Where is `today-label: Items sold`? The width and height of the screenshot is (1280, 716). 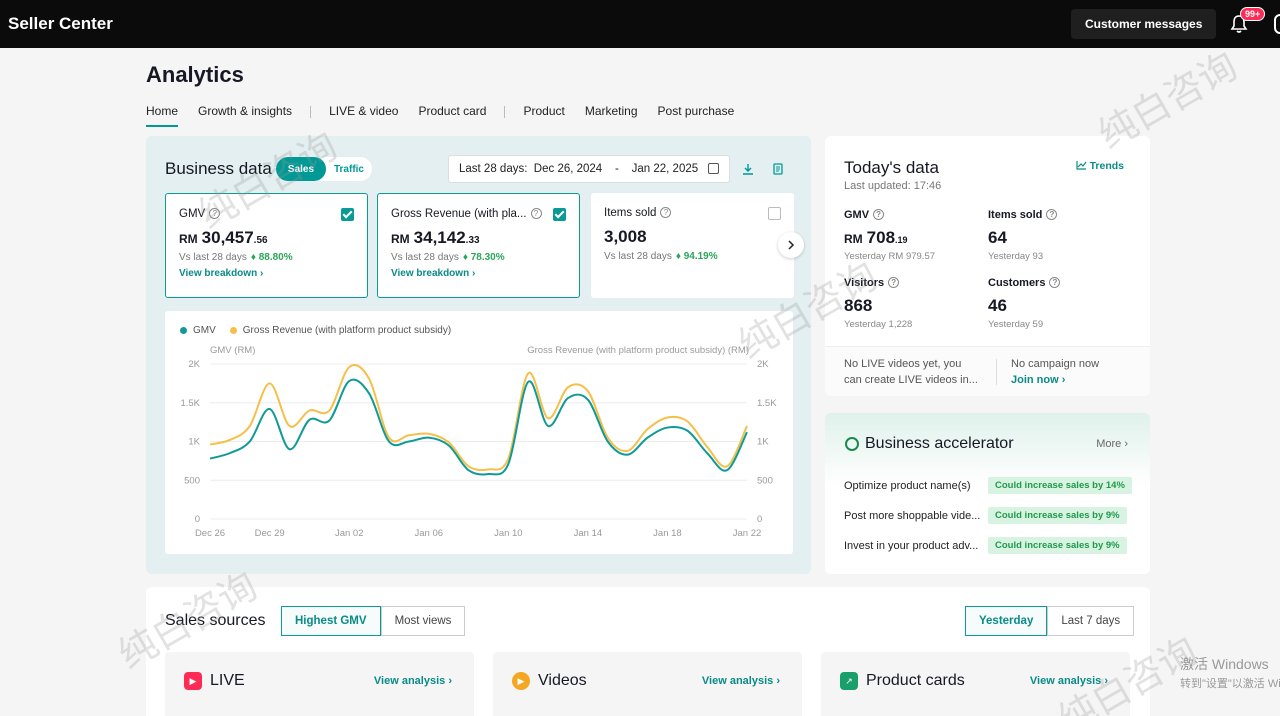
today-label: Items sold is located at coordinates (1015, 215).